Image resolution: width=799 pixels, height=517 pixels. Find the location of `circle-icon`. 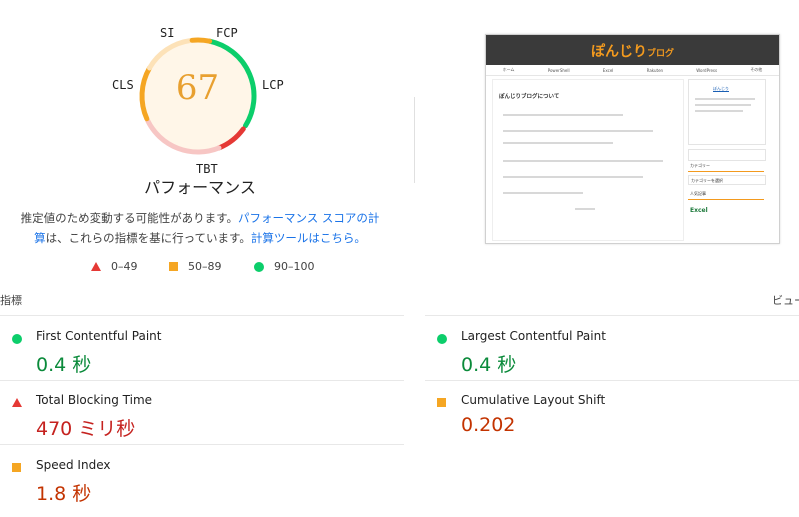

circle-icon is located at coordinates (259, 266).